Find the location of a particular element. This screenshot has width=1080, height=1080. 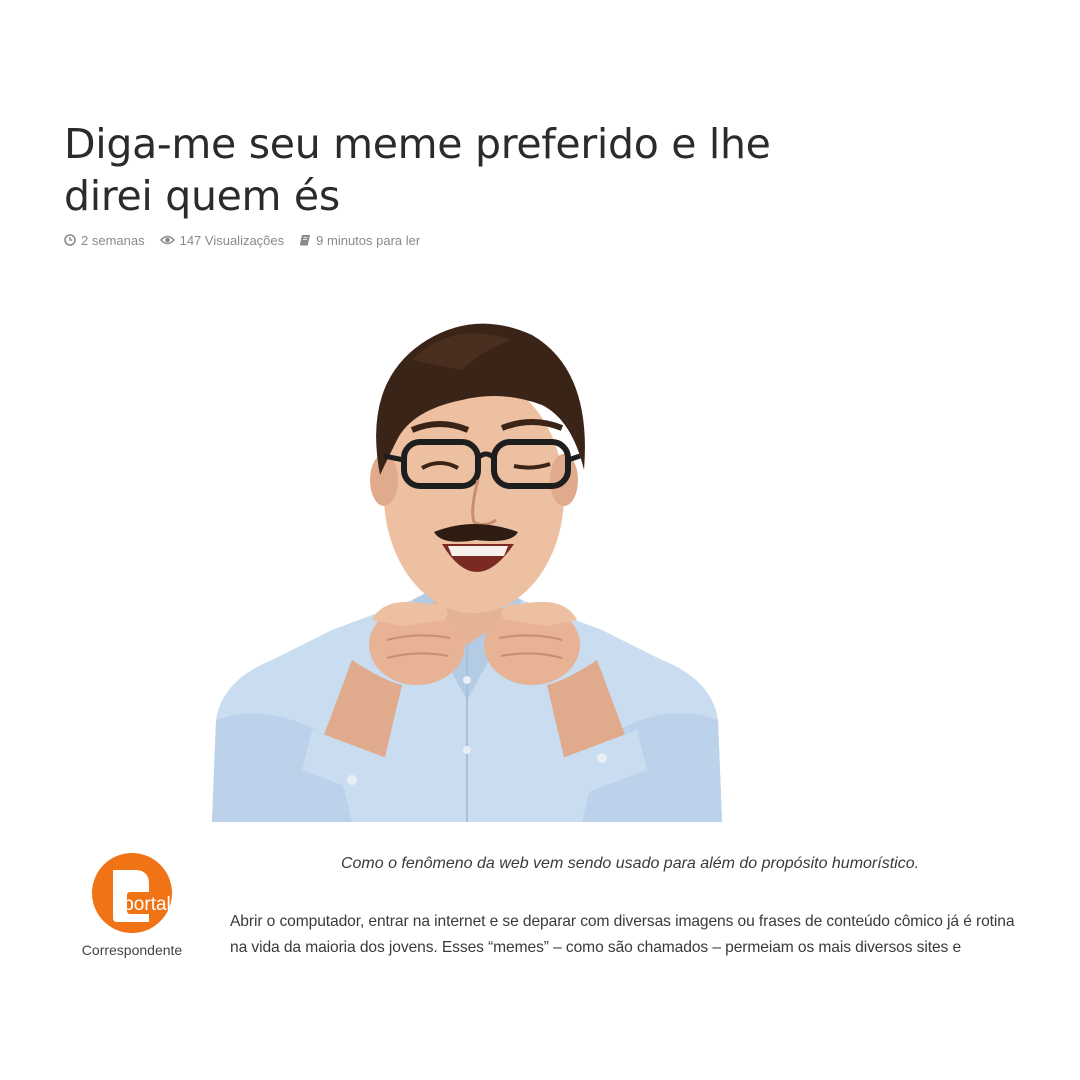

meta-views-text: 147 Visualizações is located at coordinates (232, 240).